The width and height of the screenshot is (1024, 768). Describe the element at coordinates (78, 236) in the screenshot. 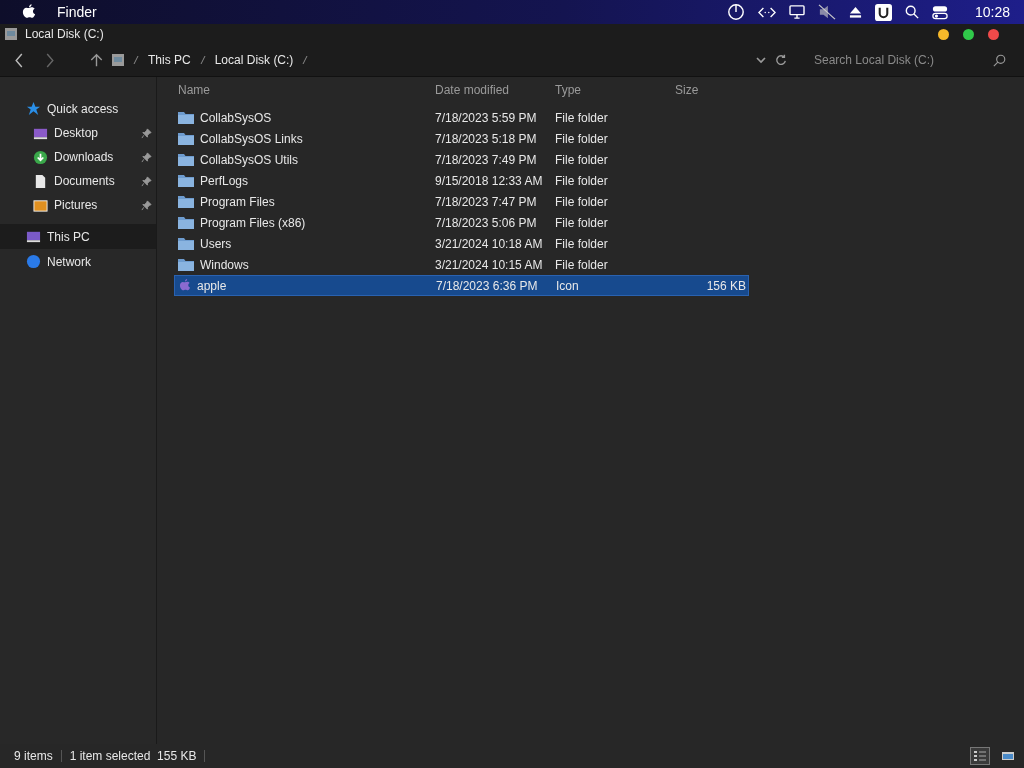

I see `sidebar-item: This PC` at that location.